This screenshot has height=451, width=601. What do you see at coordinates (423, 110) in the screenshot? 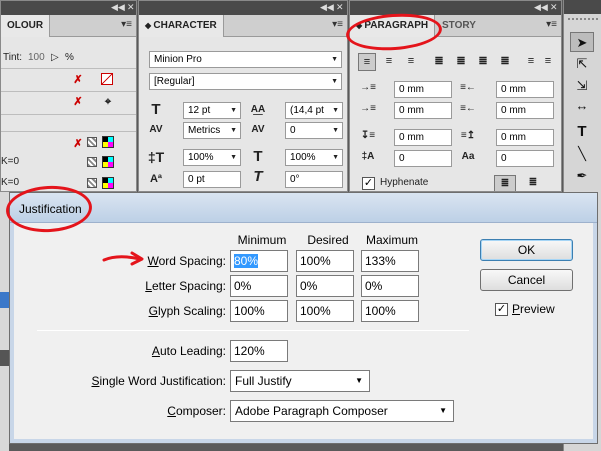
I see `first-line-indent-field: 0 mm` at bounding box center [423, 110].